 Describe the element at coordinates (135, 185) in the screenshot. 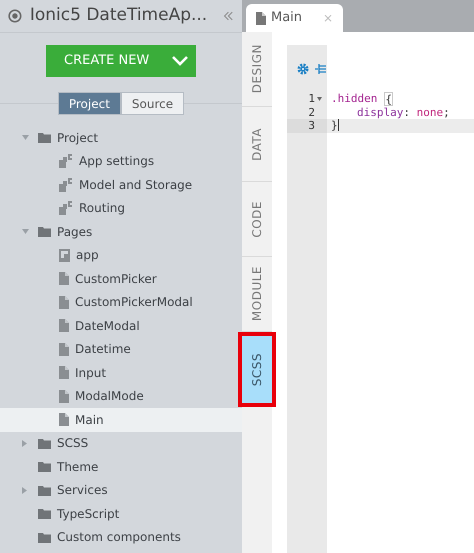

I see `tree-item: Model and Storage` at that location.